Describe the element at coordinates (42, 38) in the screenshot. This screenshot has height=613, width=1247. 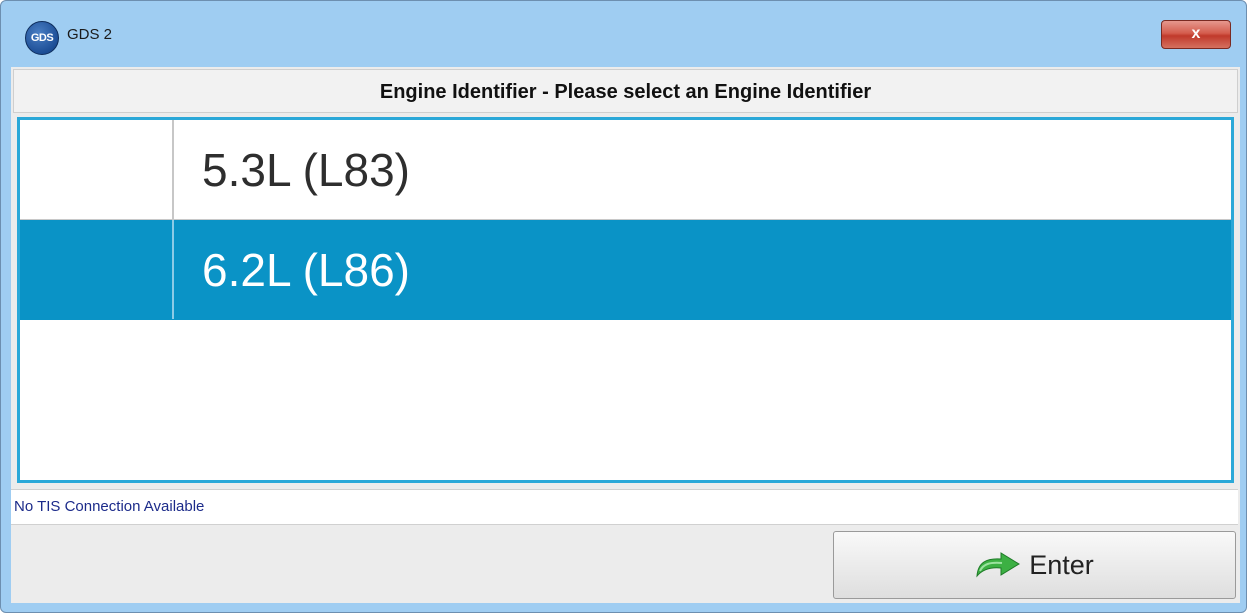
I see `gds-logo-icon: GDS` at that location.